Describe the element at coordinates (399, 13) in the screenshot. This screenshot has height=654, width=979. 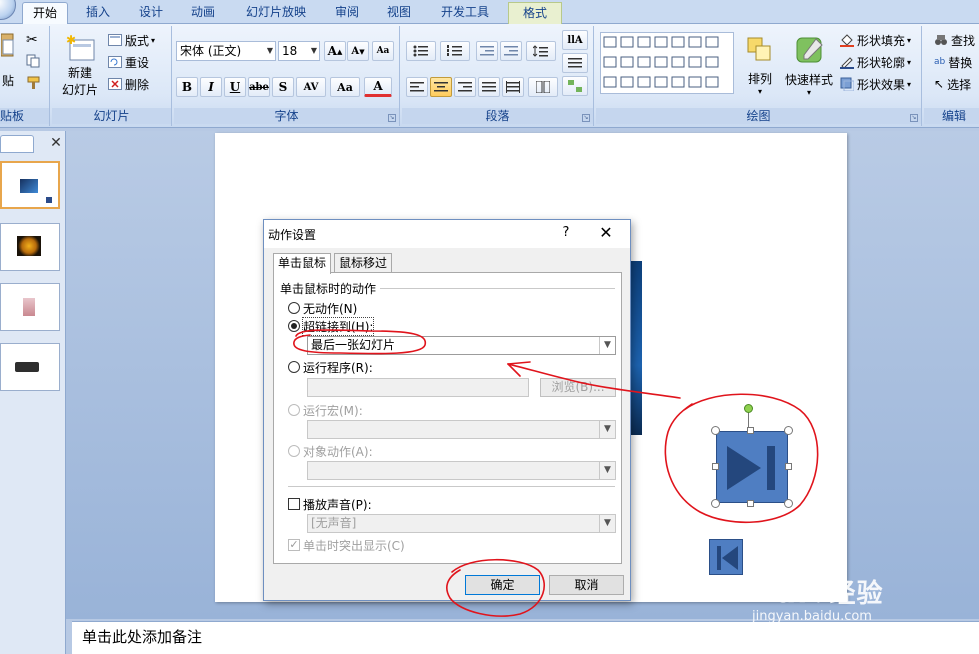
I see `tab-view: 视图` at that location.